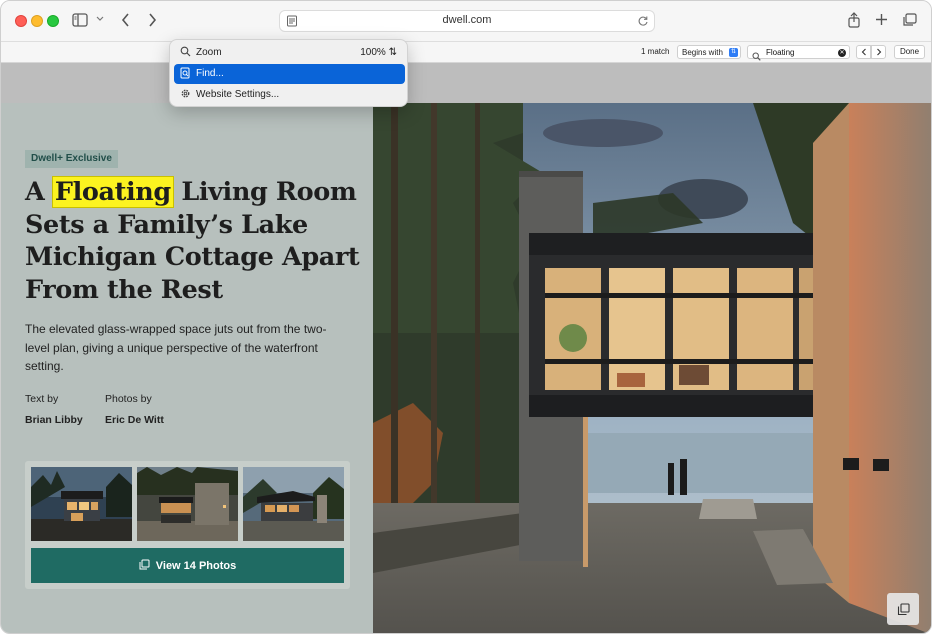  I want to click on close-window-button, so click(21, 21).